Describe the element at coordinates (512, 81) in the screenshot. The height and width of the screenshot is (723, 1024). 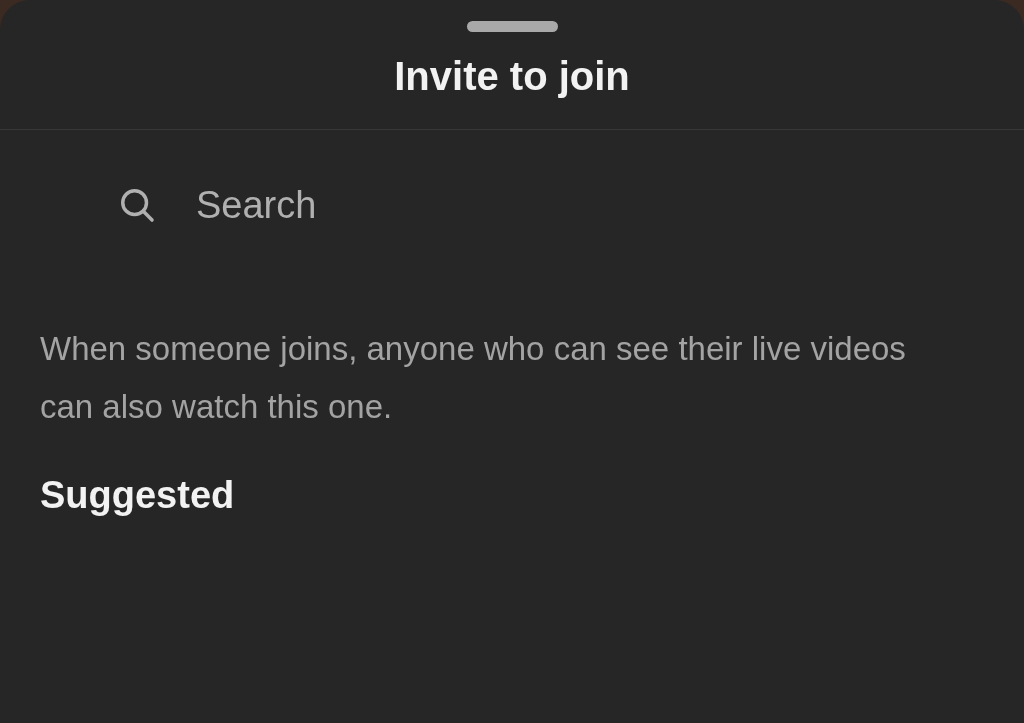
I see `sheet-title: Invite to join` at that location.